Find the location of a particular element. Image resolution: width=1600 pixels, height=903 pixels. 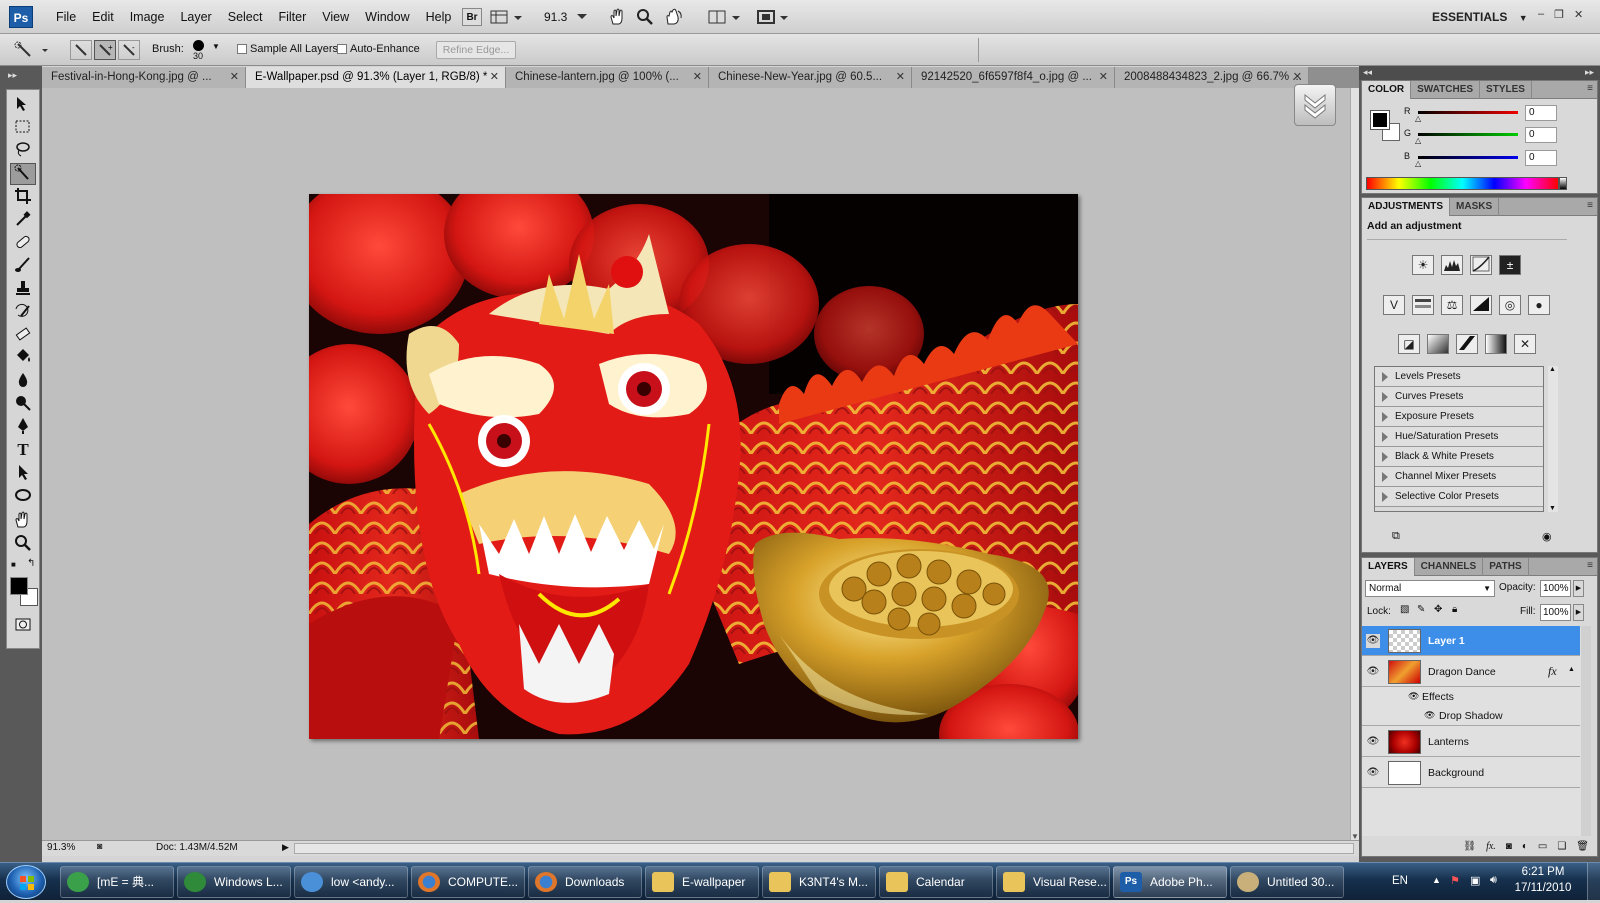

sample-all-layers-checkbox: Sample All Layers is located at coordinates (287, 49).